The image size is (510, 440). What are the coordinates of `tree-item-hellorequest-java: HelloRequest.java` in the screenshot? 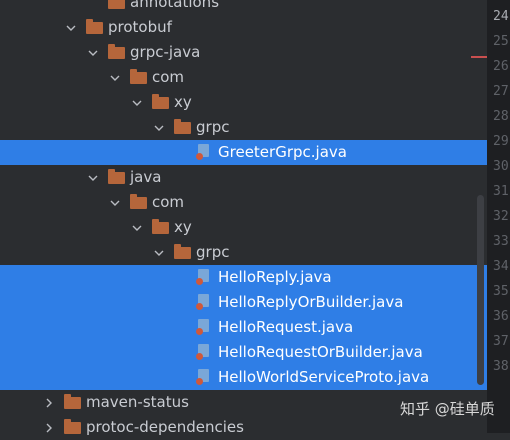 It's located at (243, 327).